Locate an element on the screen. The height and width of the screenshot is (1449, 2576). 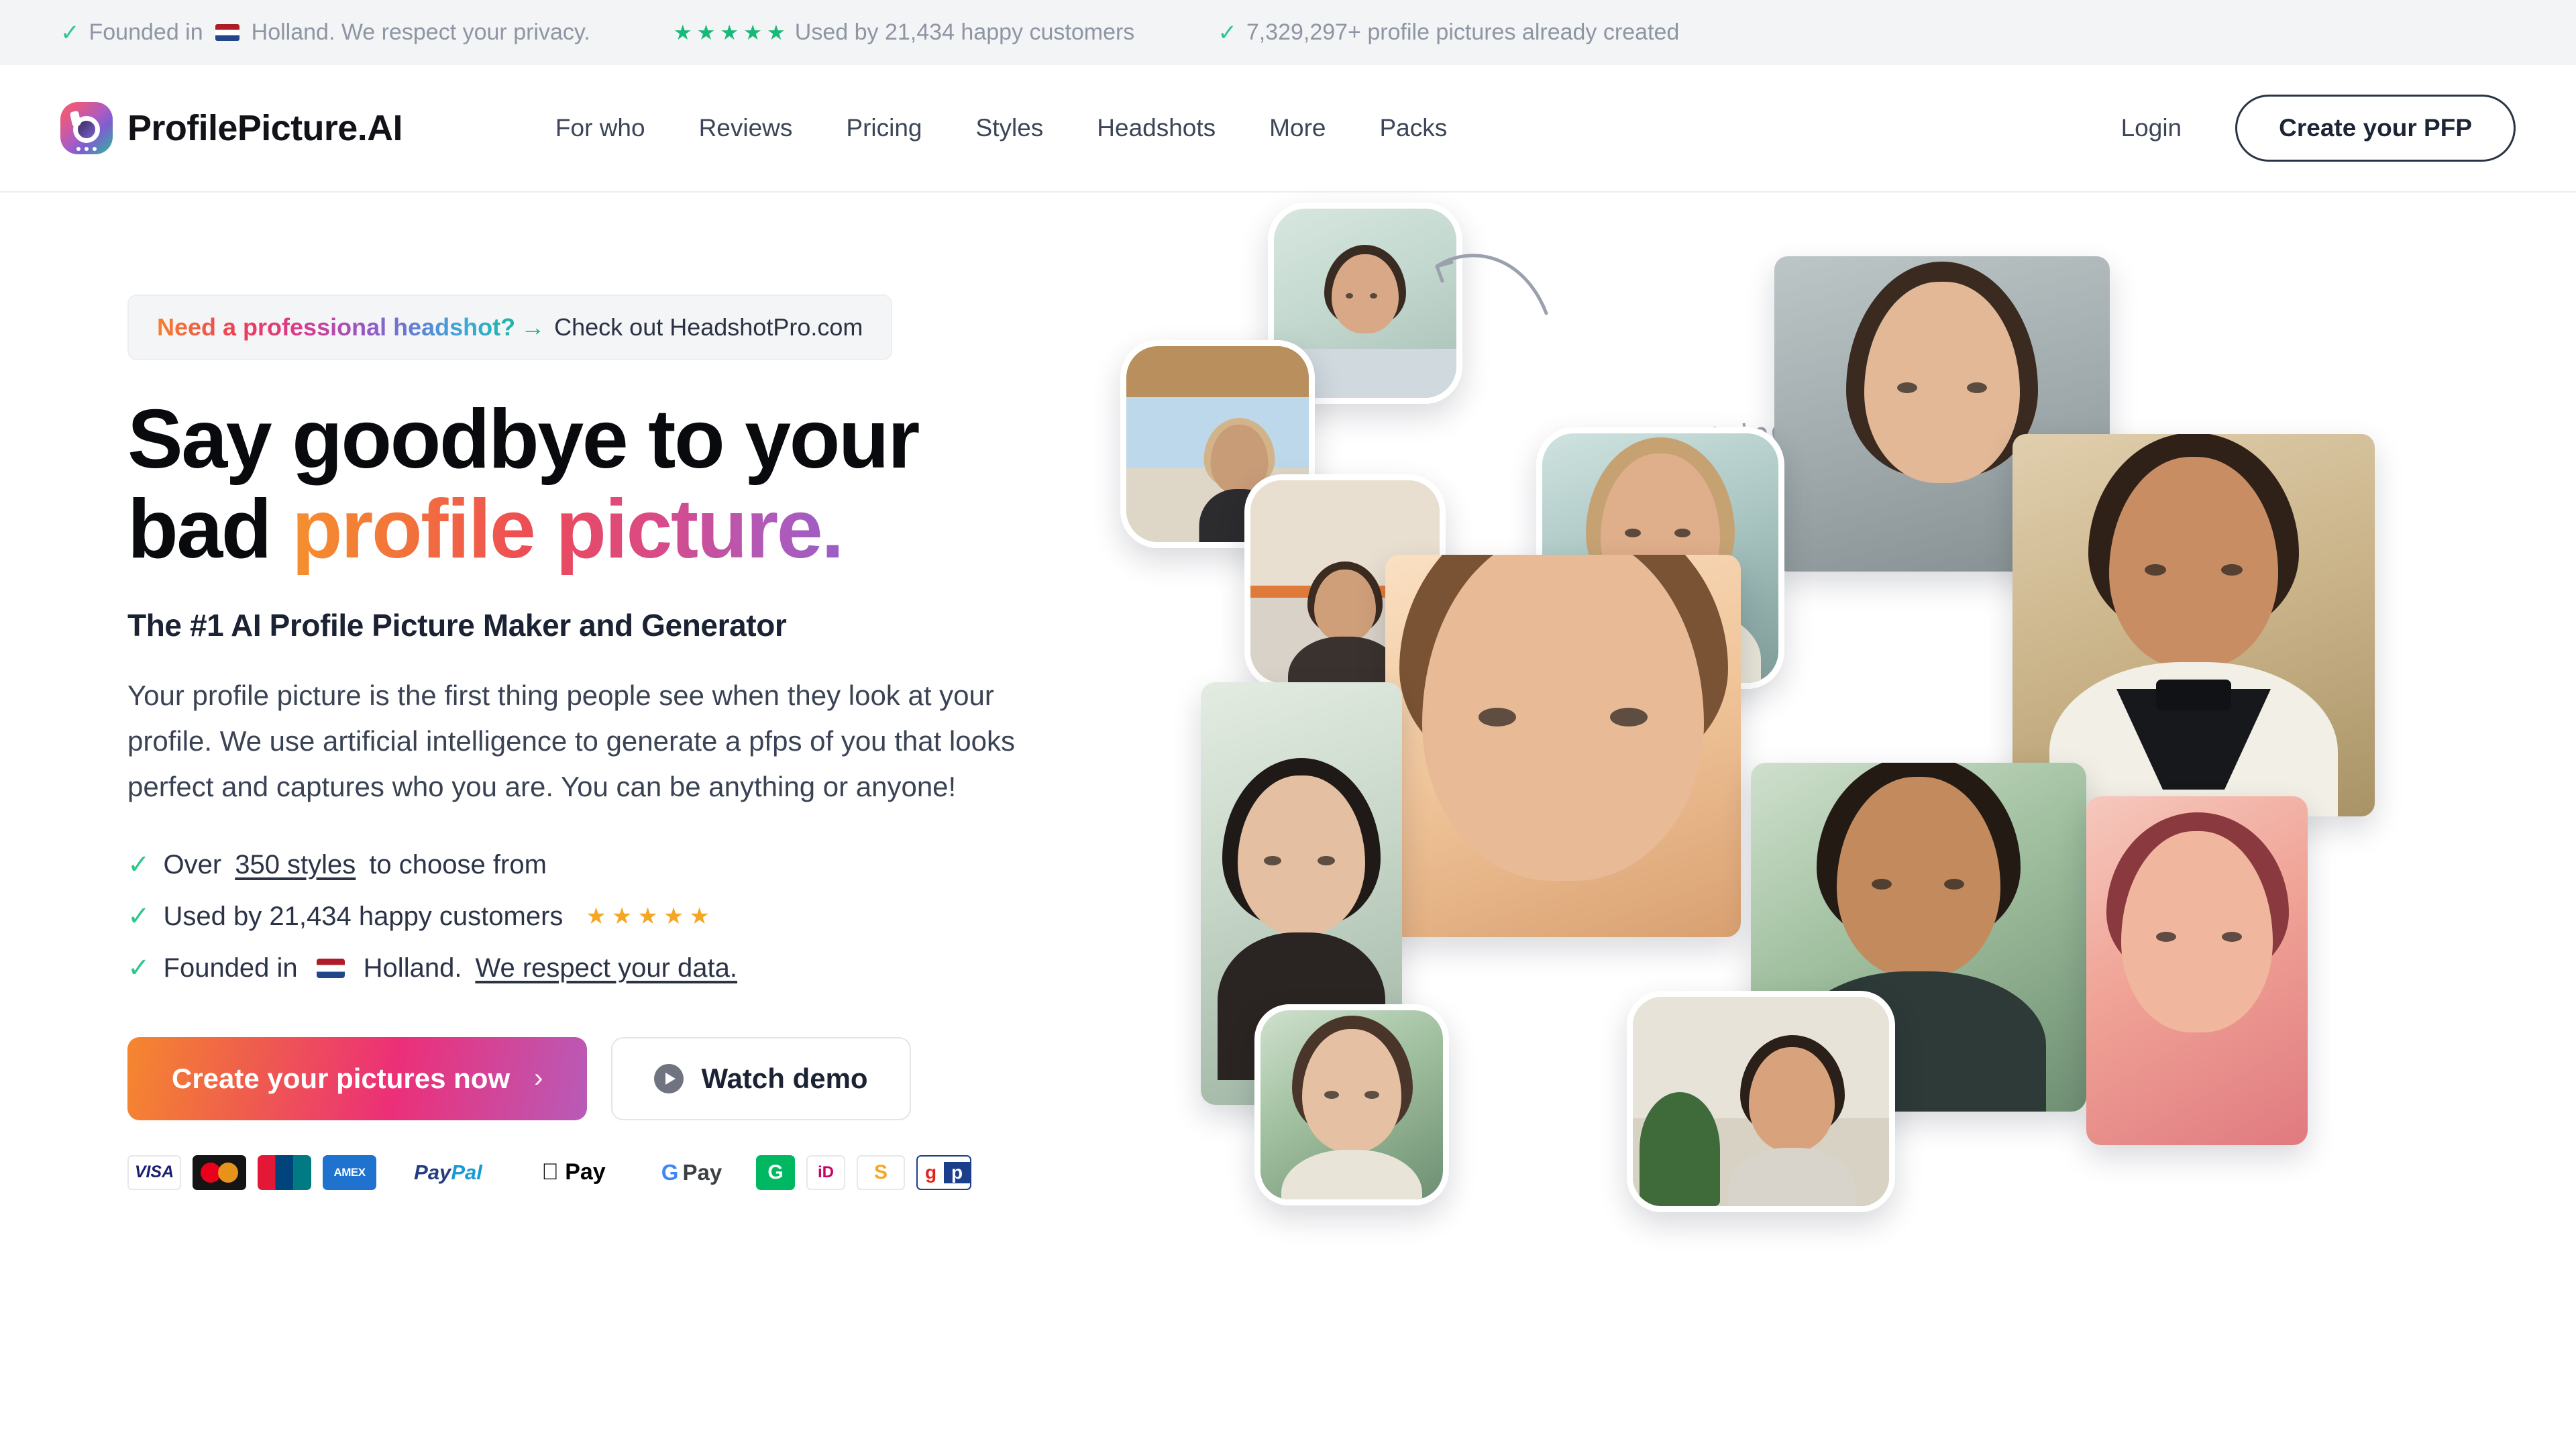
apple-pay-icon:  Pay is located at coordinates (573, 1172).